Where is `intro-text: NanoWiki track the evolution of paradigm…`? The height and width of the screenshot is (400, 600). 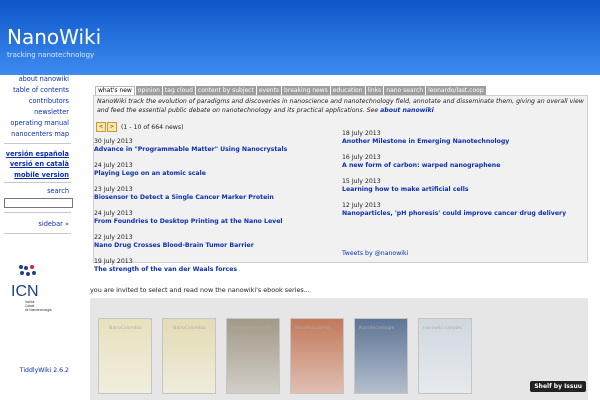 intro-text: NanoWiki track the evolution of paradigm… is located at coordinates (340, 106).